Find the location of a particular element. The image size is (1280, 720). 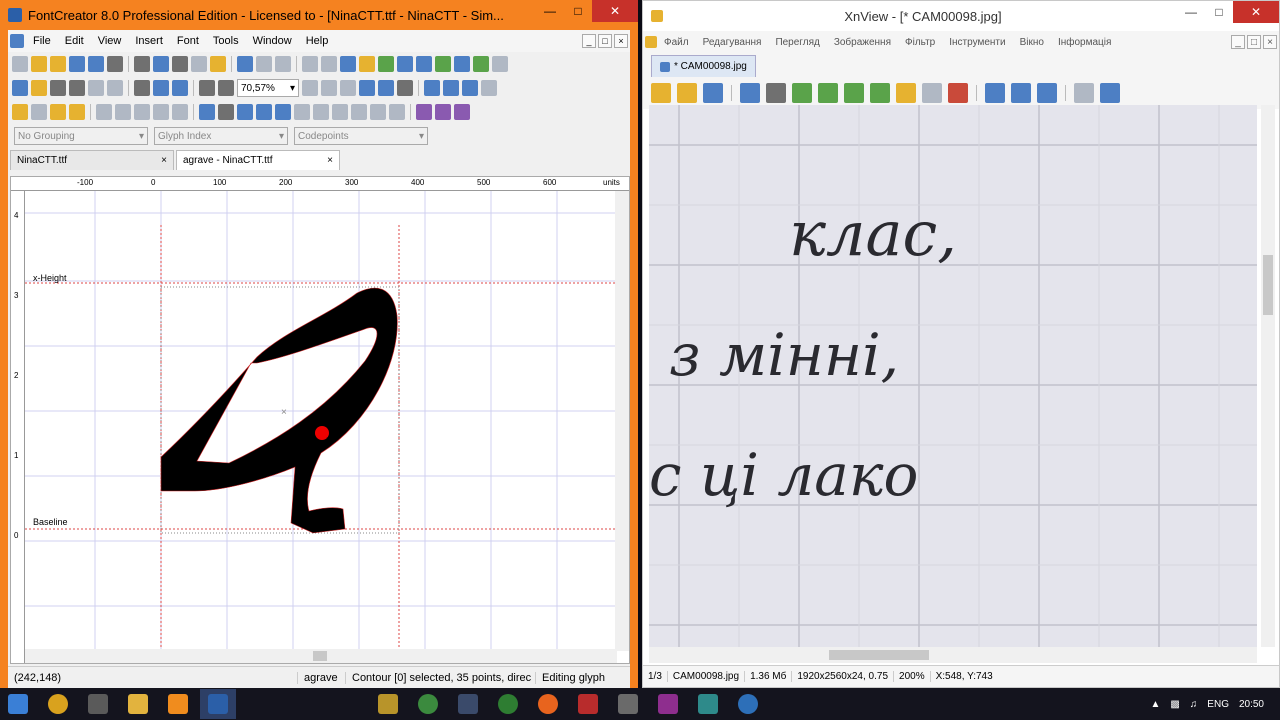

rotate-right-icon is located at coordinates (828, 93).